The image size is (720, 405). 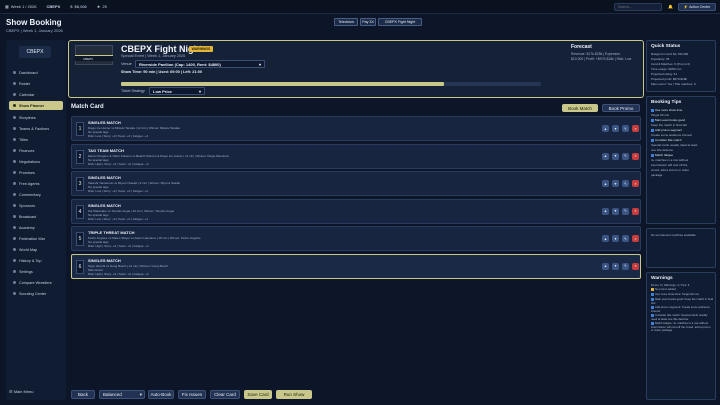 I want to click on chevron-down-icon: ▾, so click(x=259, y=64).